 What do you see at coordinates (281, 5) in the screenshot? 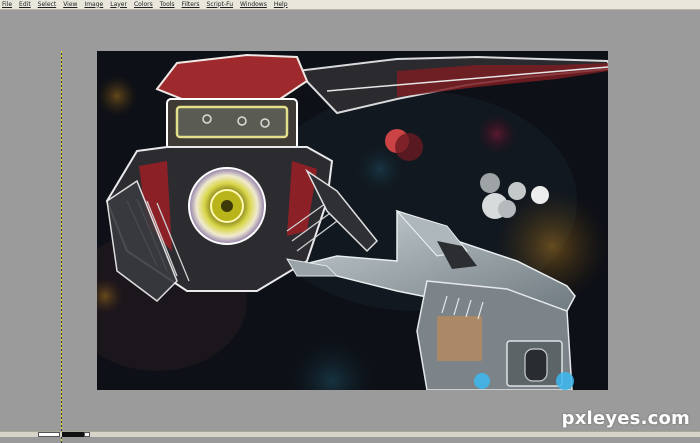
I see `menu-help: Help` at bounding box center [281, 5].